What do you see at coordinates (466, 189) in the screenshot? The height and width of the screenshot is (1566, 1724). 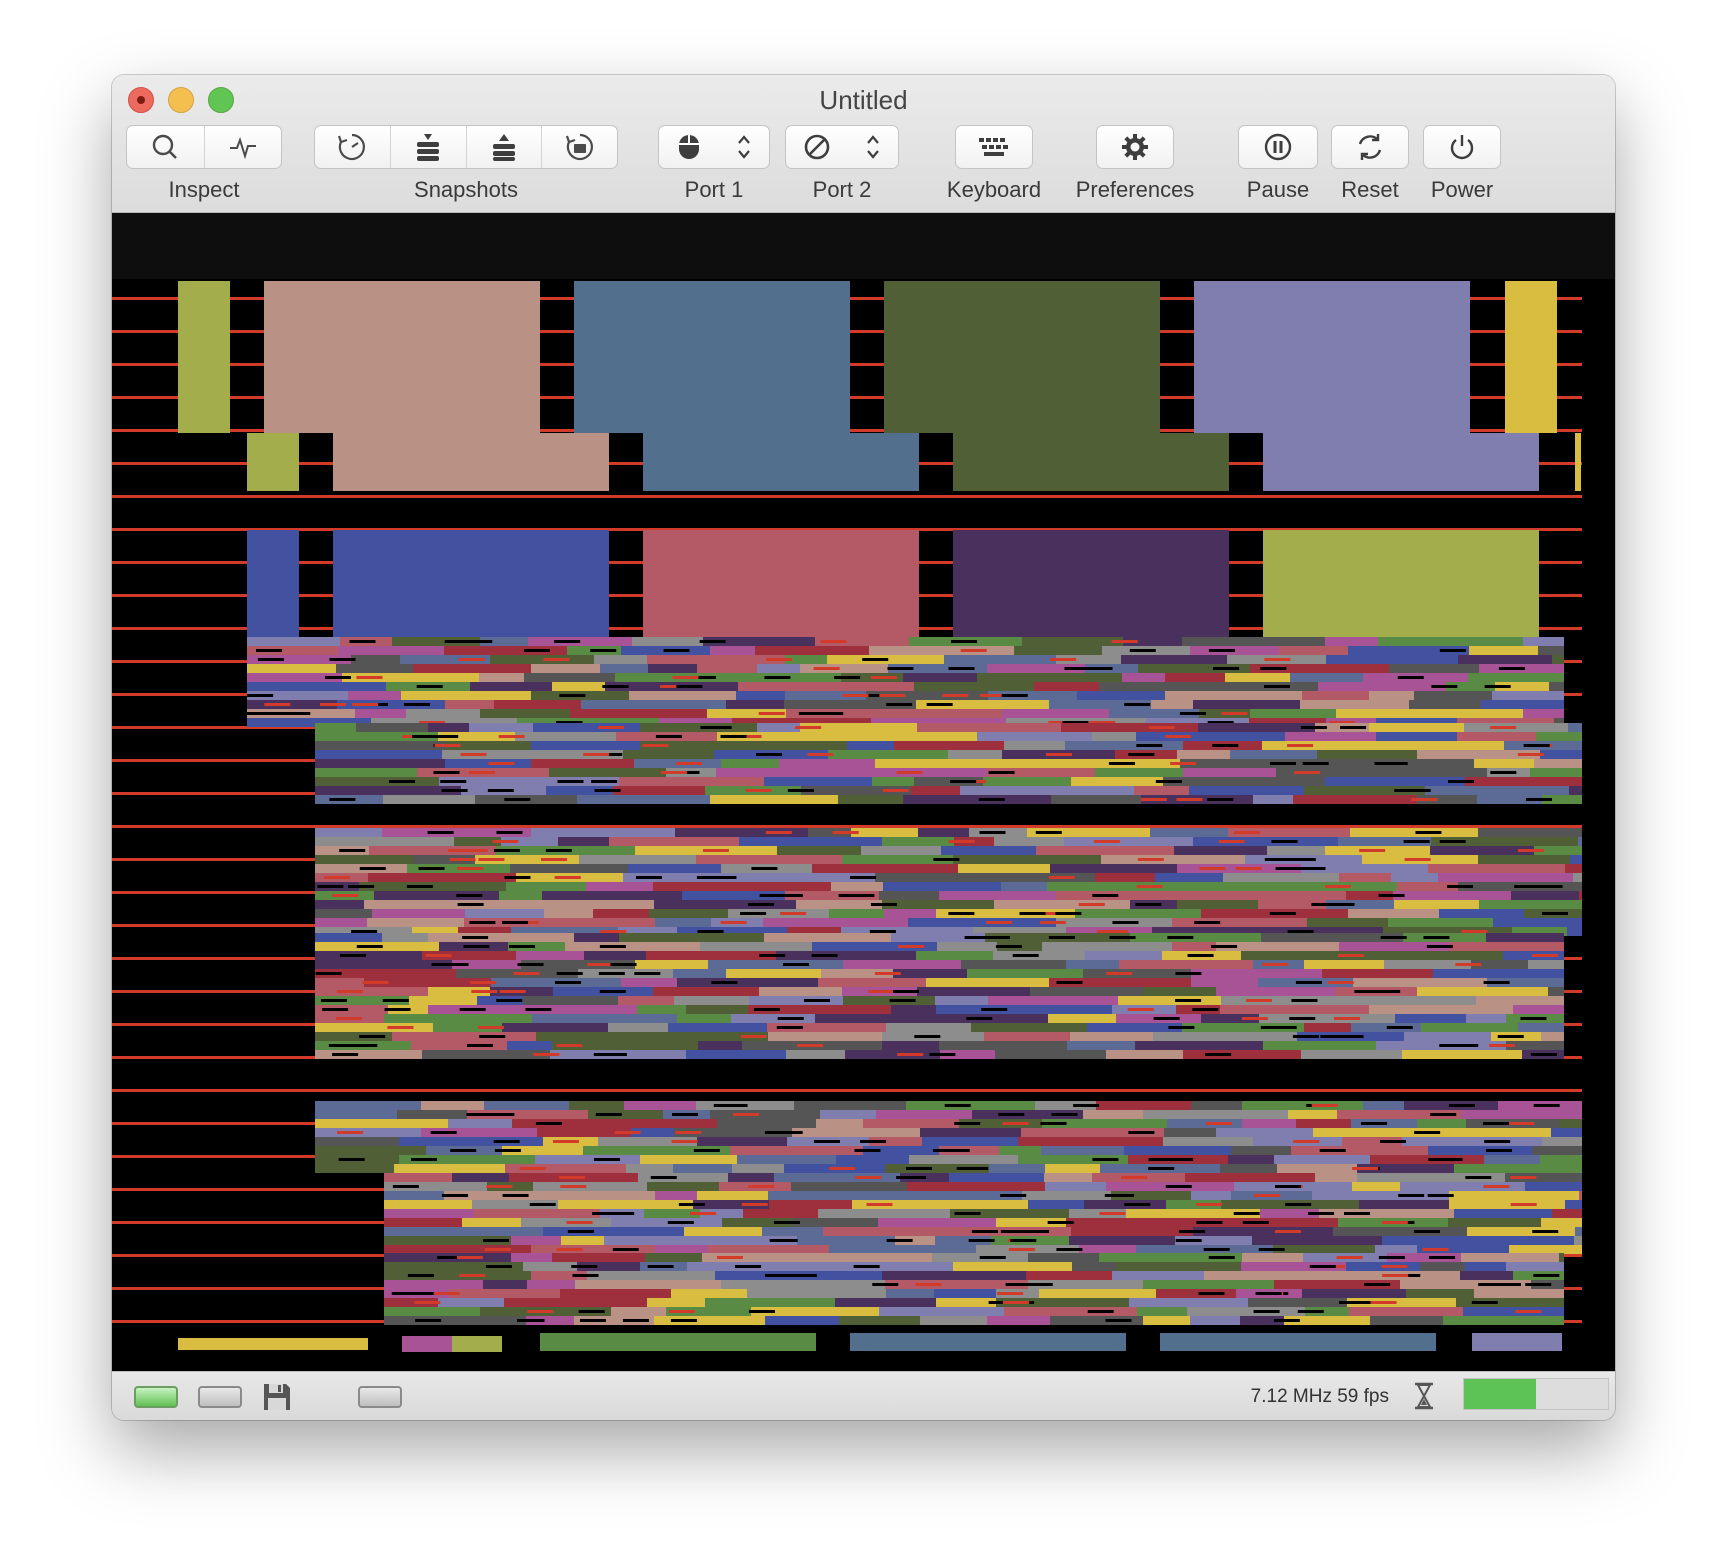 I see `snapshots-label: Snapshots` at bounding box center [466, 189].